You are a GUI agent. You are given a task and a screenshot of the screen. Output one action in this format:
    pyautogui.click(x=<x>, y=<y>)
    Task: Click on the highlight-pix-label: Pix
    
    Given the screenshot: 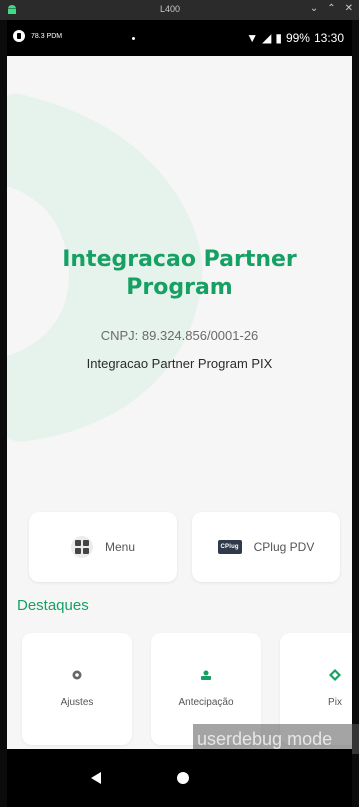 What is the action you would take?
    pyautogui.click(x=335, y=702)
    